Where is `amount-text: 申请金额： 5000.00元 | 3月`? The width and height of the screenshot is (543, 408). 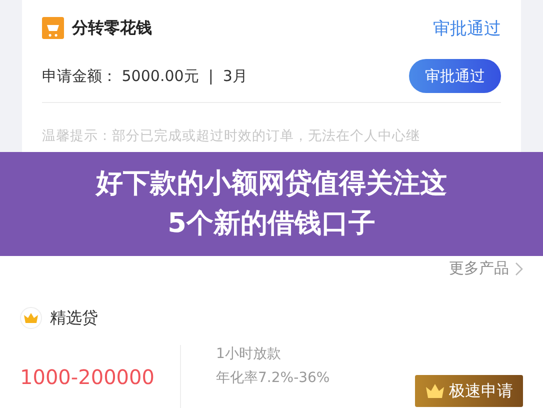 amount-text: 申请金额： 5000.00元 | 3月 is located at coordinates (145, 76).